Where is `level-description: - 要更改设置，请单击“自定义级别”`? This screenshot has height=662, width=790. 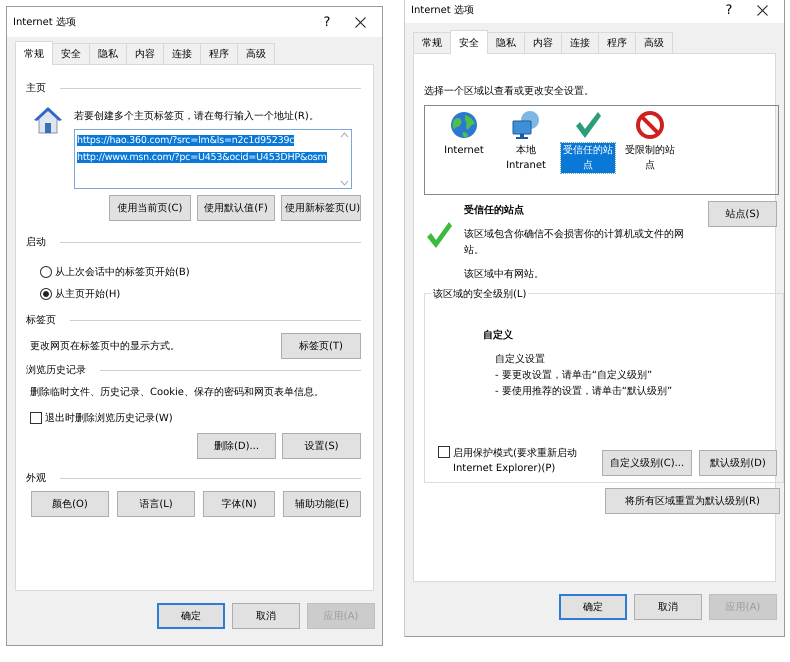
level-description: - 要更改设置，请单击“自定义级别” is located at coordinates (574, 375).